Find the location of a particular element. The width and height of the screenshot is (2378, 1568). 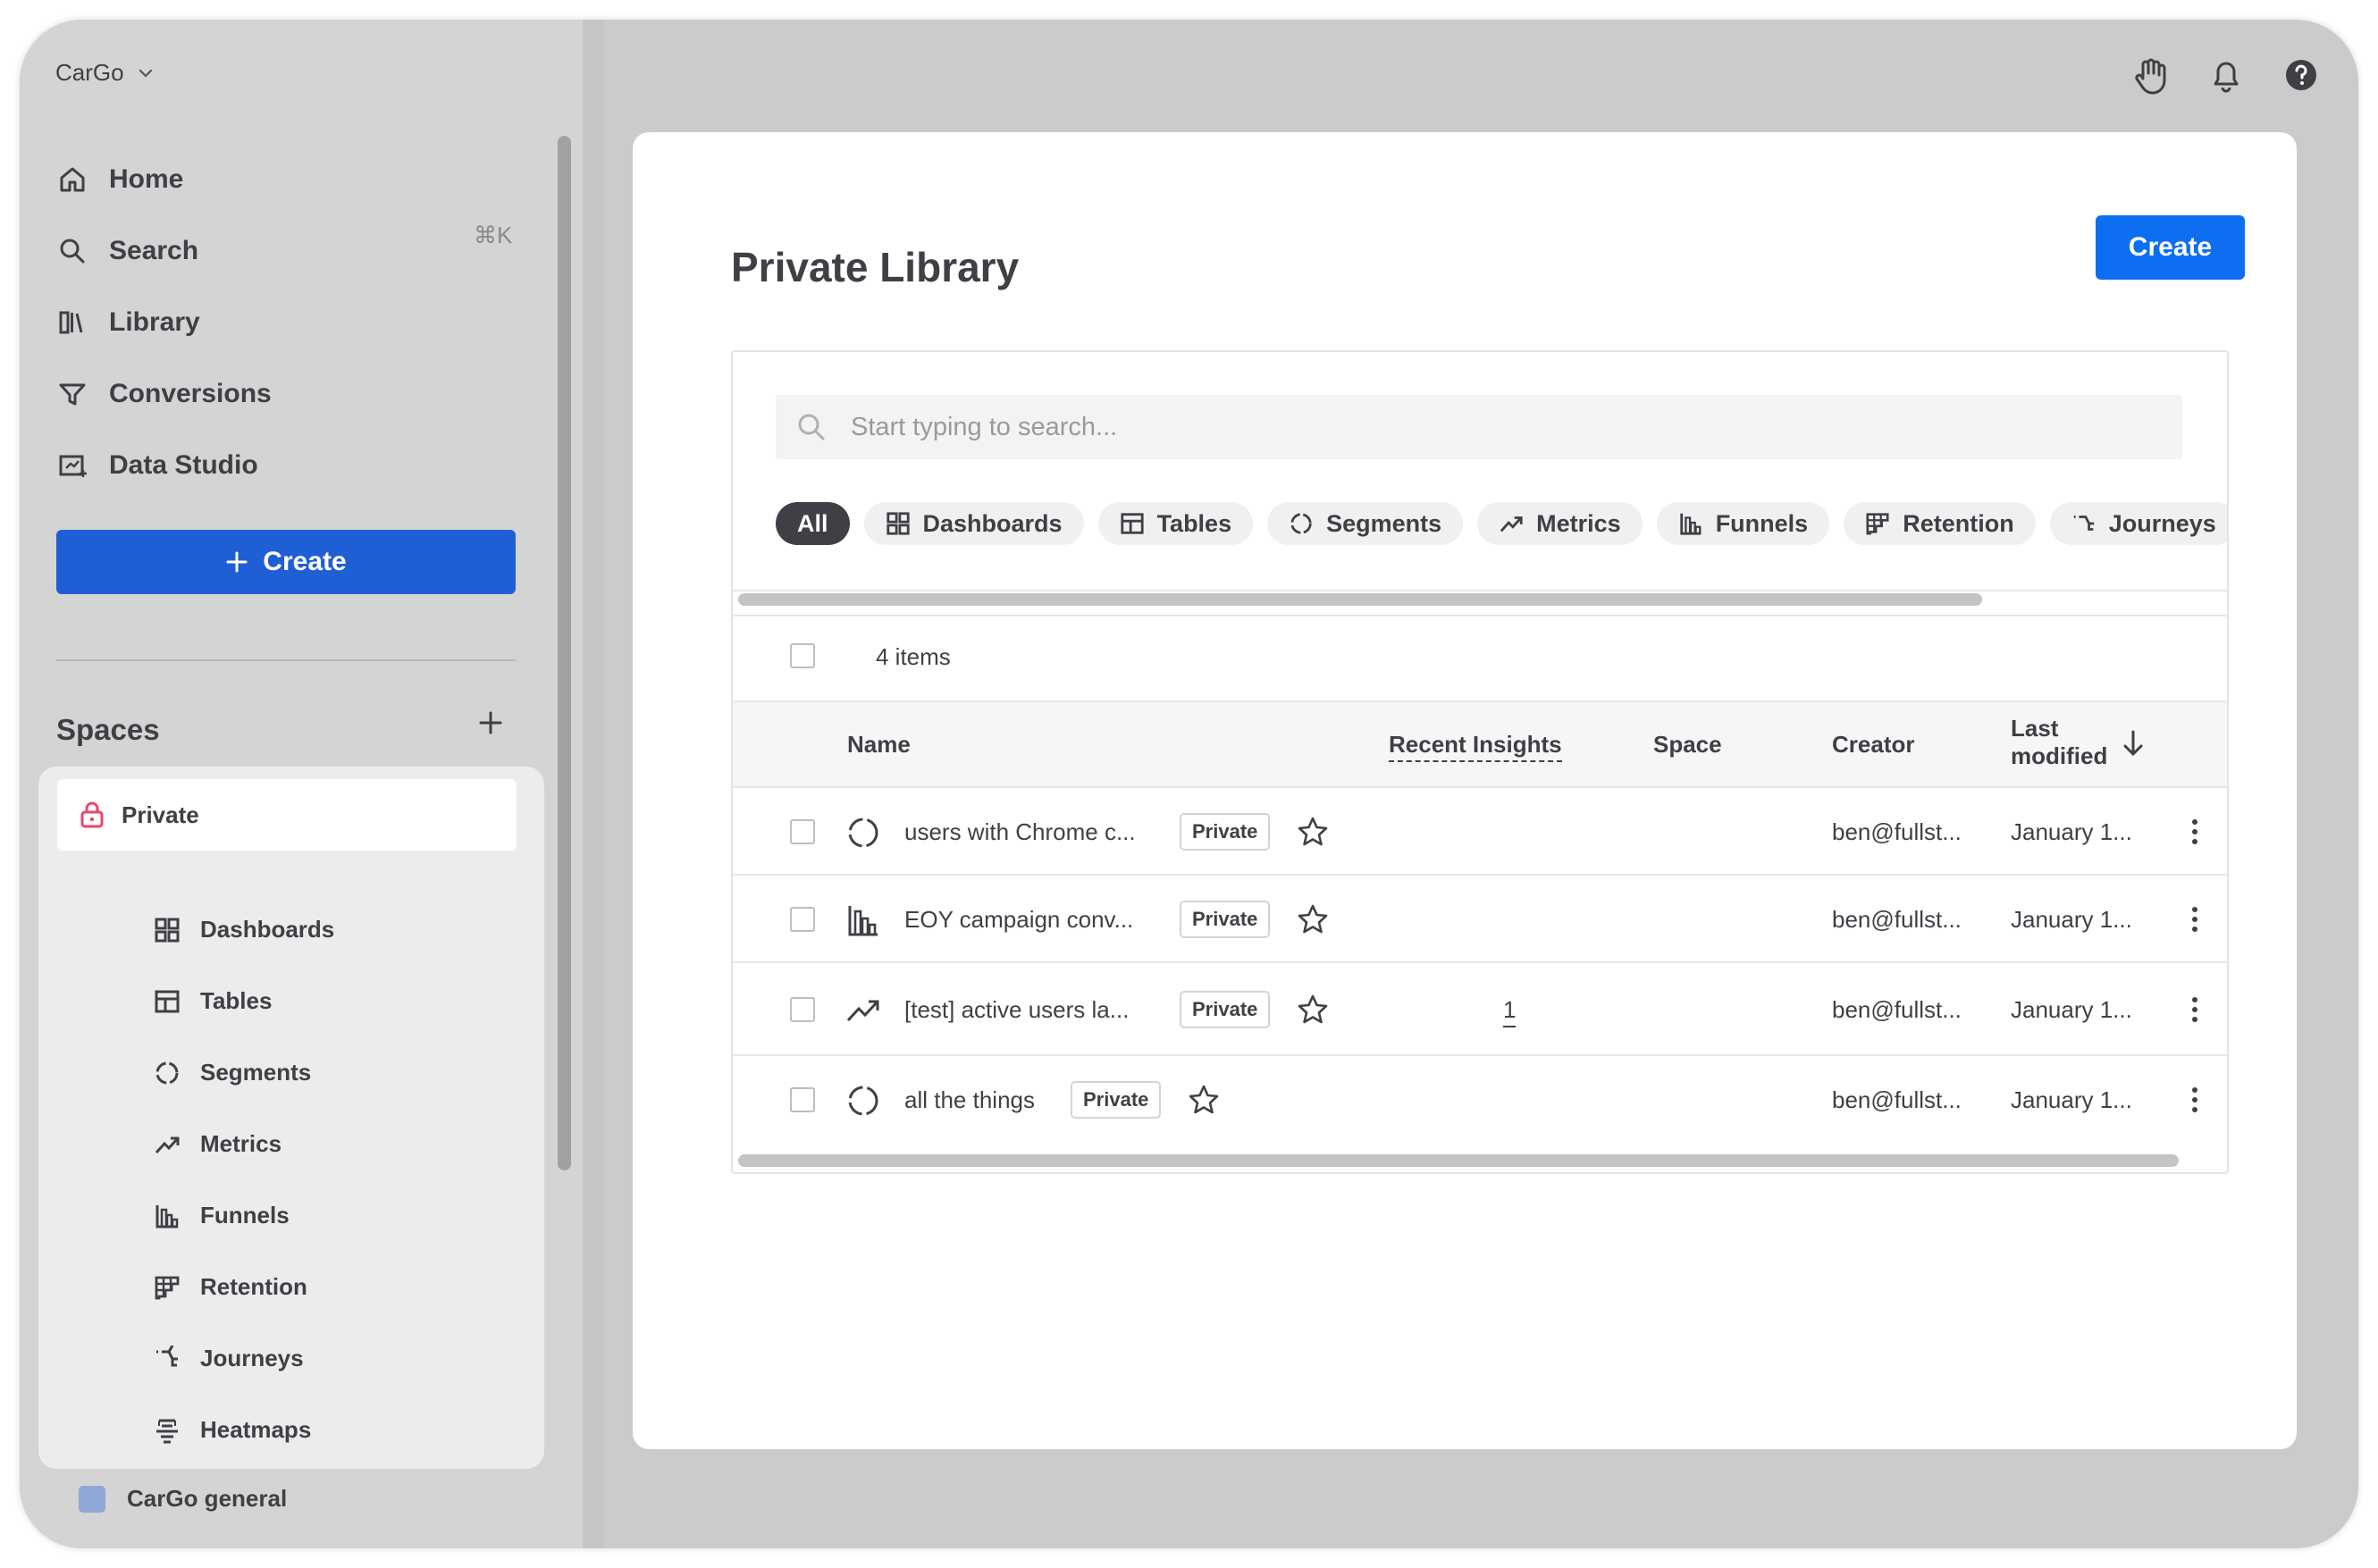

search-shortcut: ⌘K is located at coordinates (493, 235).